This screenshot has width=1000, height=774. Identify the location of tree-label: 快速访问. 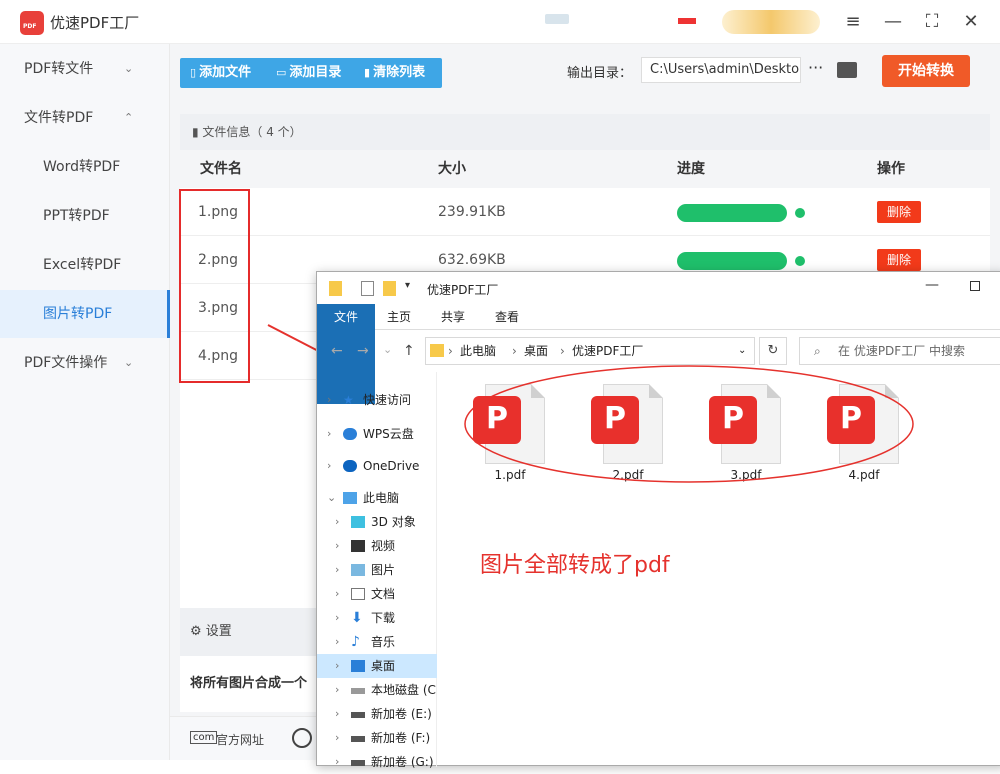
(387, 400).